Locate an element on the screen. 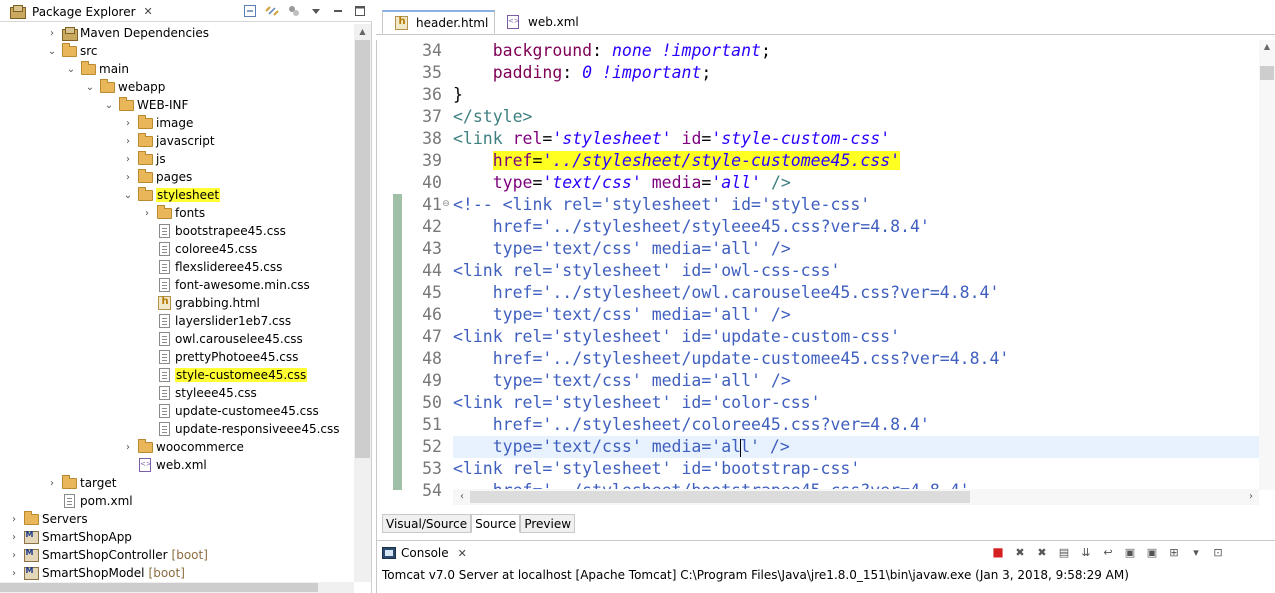 The image size is (1275, 593). tab-source: Source is located at coordinates (496, 523).